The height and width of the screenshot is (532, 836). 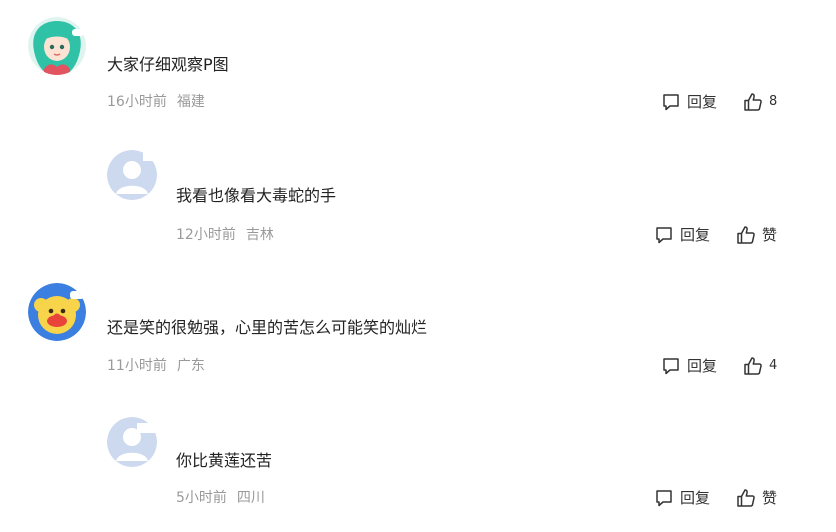 I want to click on like-button: 8, so click(x=760, y=102).